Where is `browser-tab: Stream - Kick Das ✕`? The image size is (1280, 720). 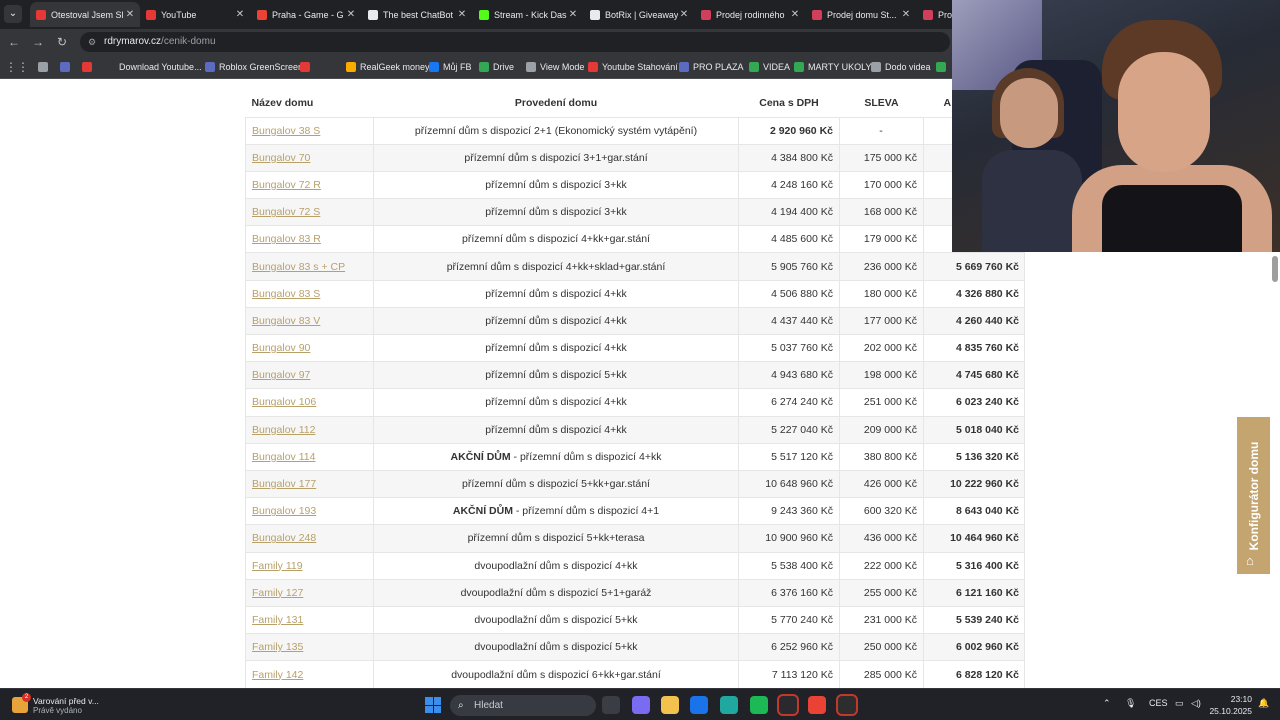 browser-tab: Stream - Kick Das ✕ is located at coordinates (528, 14).